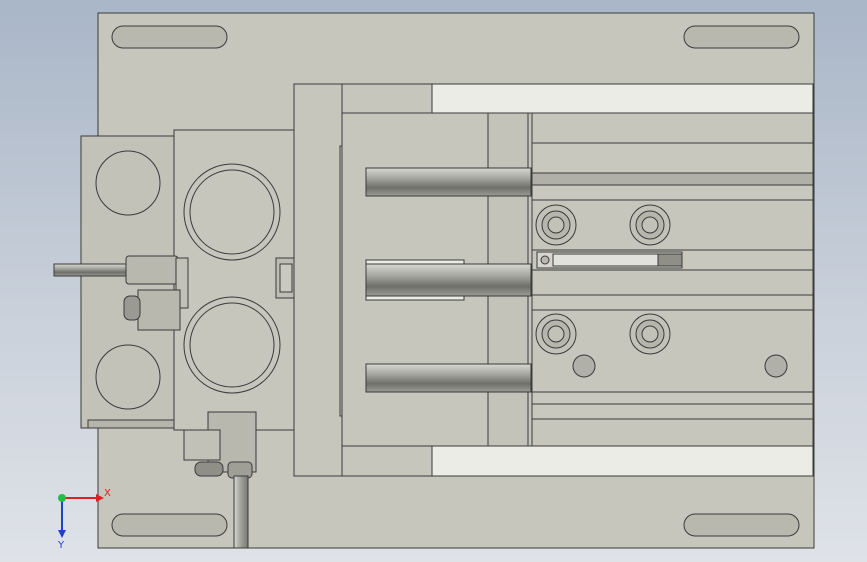  I want to click on guide-rod-top, so click(448, 182).